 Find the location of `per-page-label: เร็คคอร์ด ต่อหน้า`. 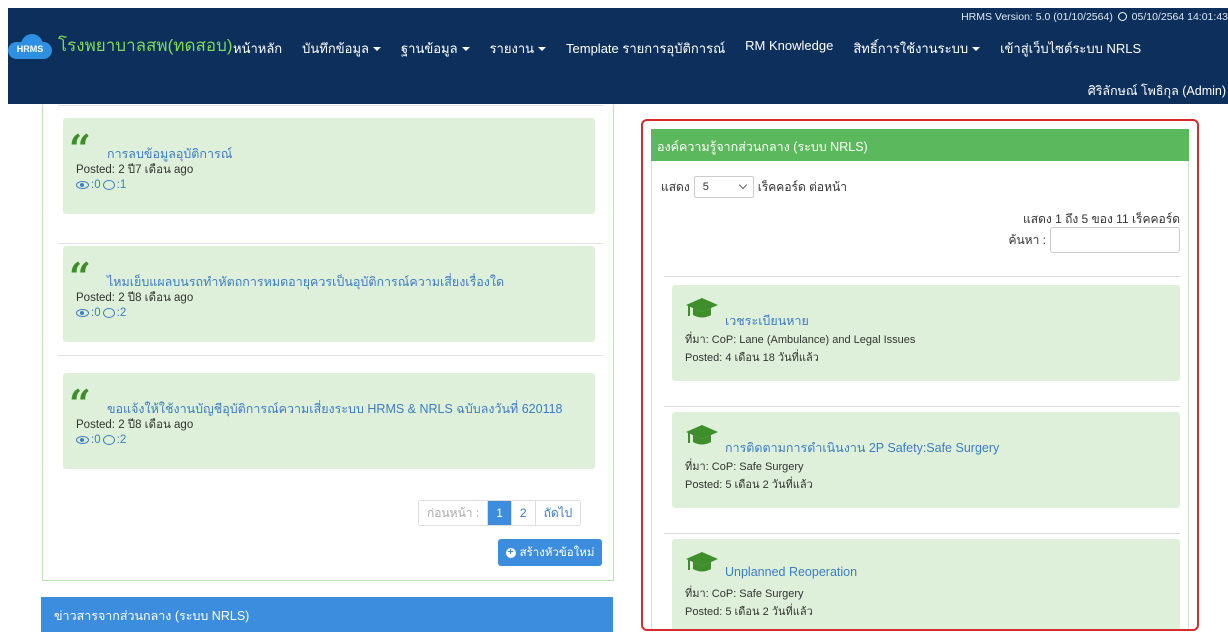

per-page-label: เร็คคอร์ด ต่อหน้า is located at coordinates (802, 186).